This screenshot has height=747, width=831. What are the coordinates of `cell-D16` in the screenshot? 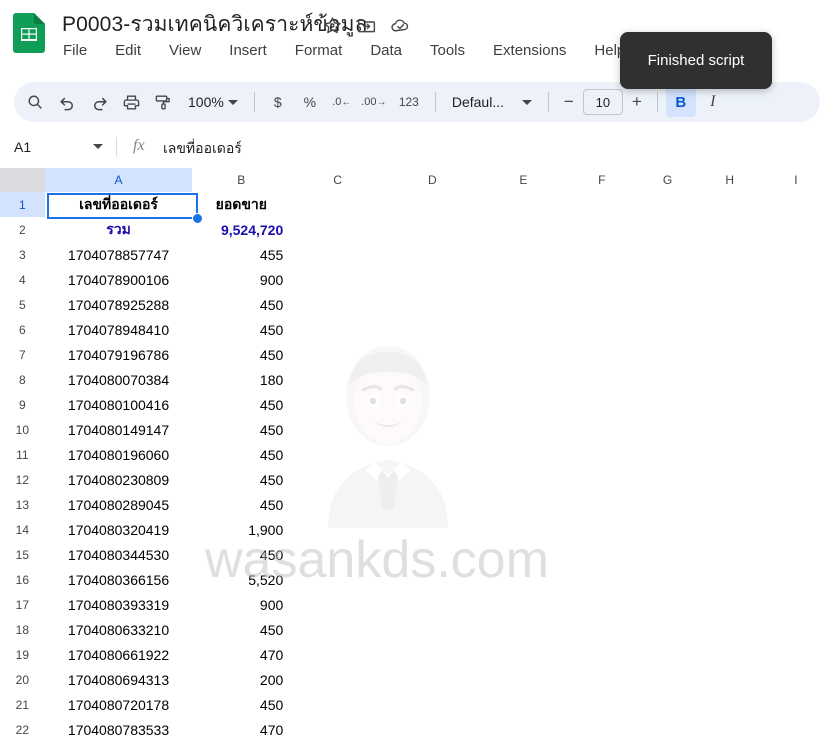 It's located at (432, 579).